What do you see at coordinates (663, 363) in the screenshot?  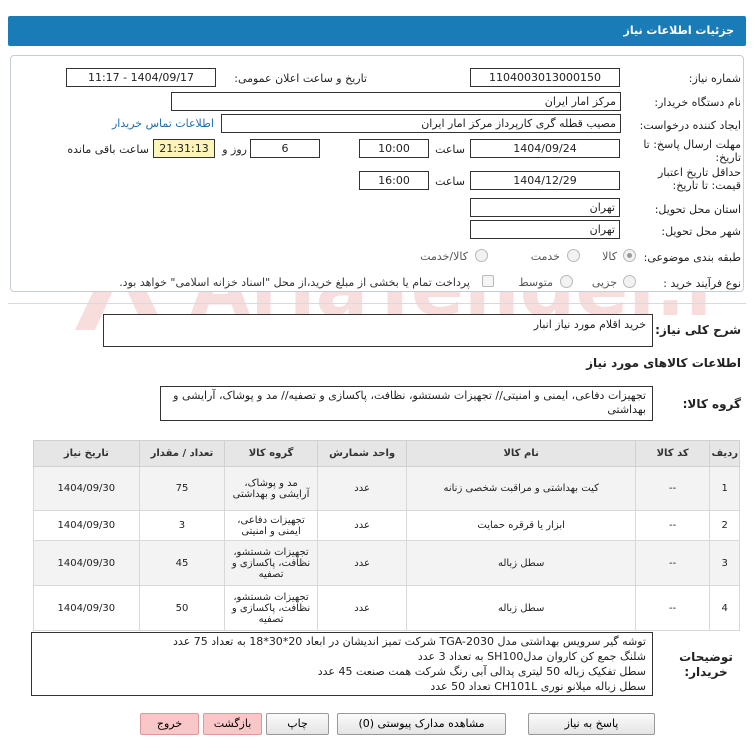 I see `goods-section-title: اطلاعات کالاهای مورد نیاز` at bounding box center [663, 363].